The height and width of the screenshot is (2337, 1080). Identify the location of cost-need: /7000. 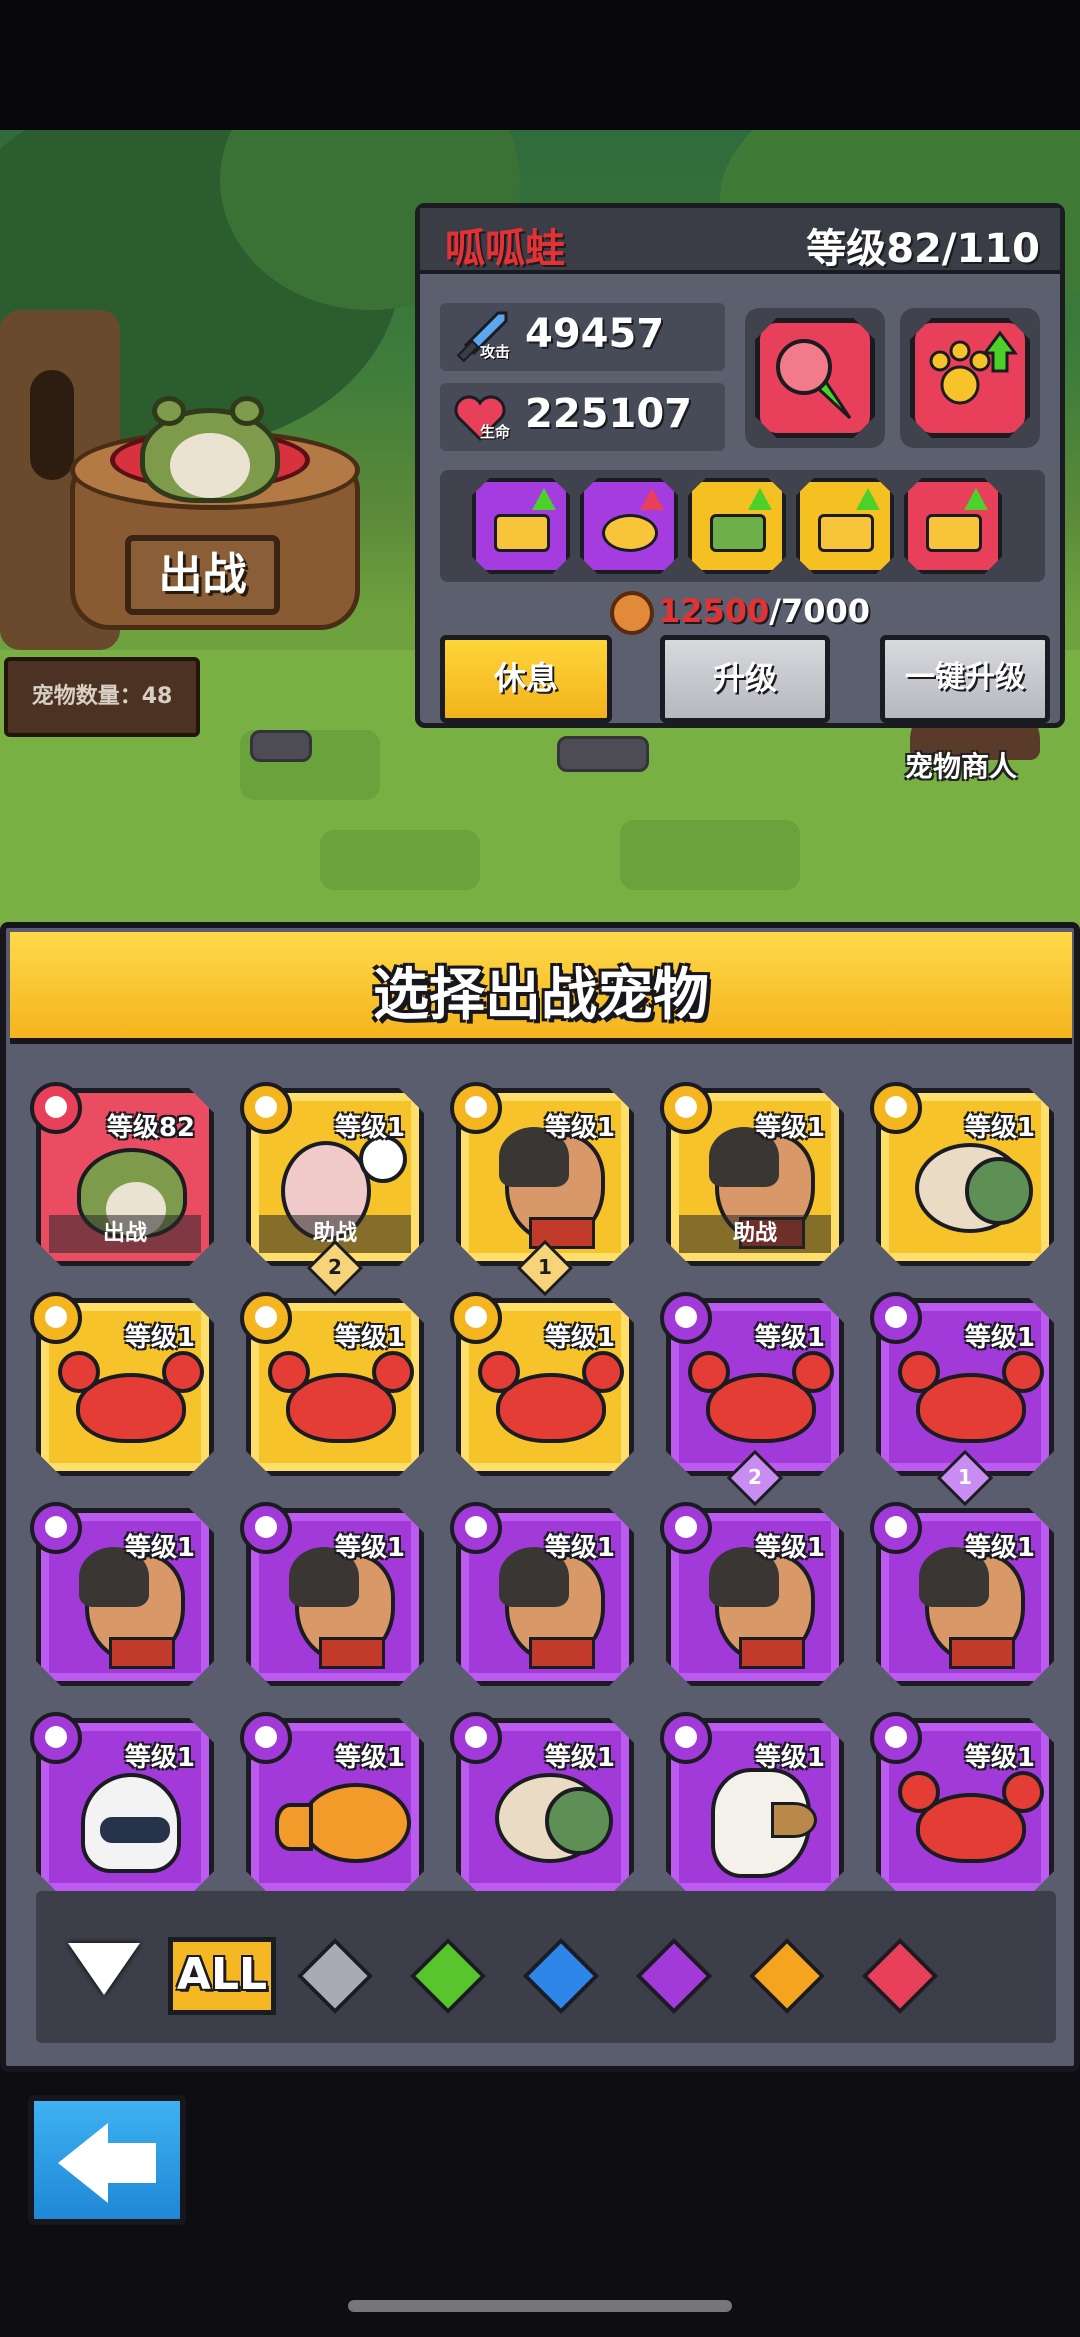
(820, 611).